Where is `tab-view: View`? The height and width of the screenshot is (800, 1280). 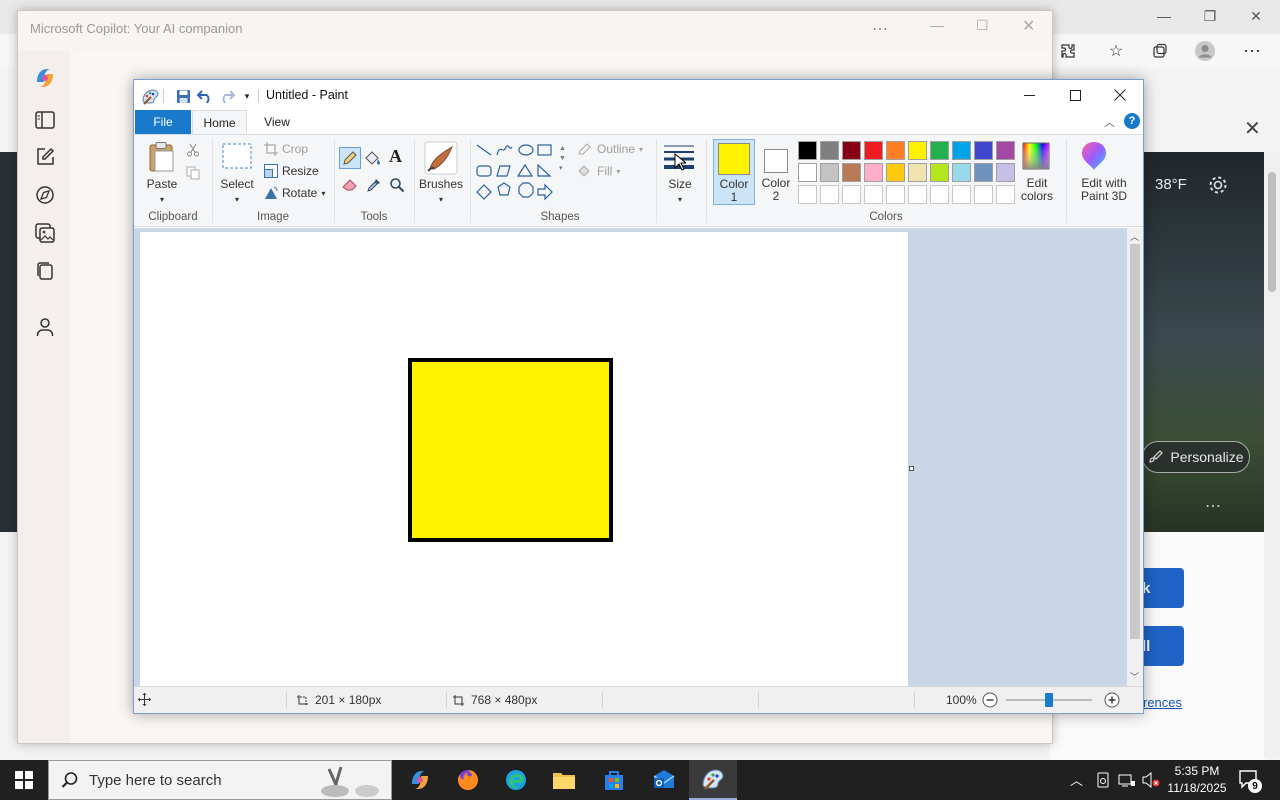
tab-view: View is located at coordinates (277, 122).